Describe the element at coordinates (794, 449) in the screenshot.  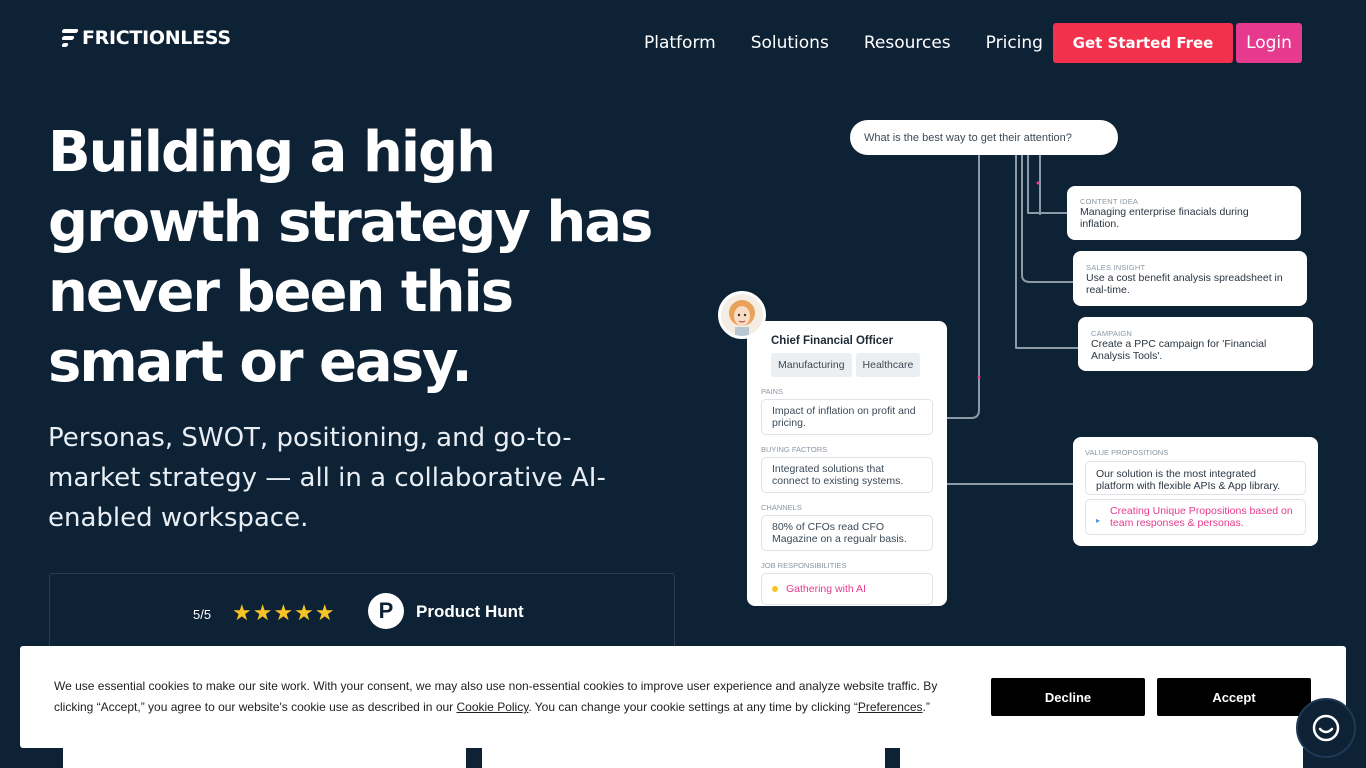
I see `buying-factors-label: BUYING FACTORS` at that location.